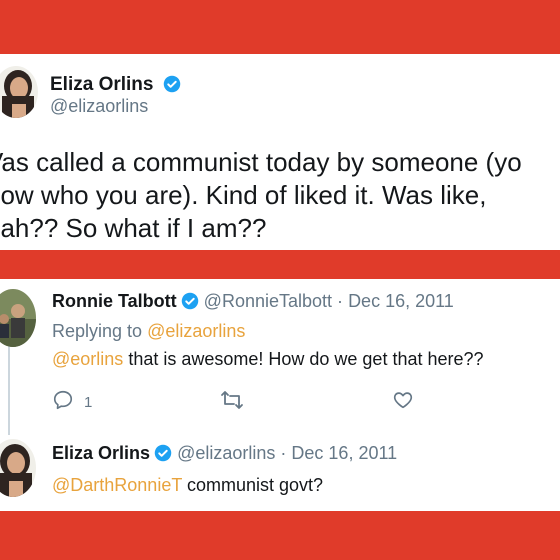 This screenshot has width=560, height=560. I want to click on reply-icon, so click(63, 402).